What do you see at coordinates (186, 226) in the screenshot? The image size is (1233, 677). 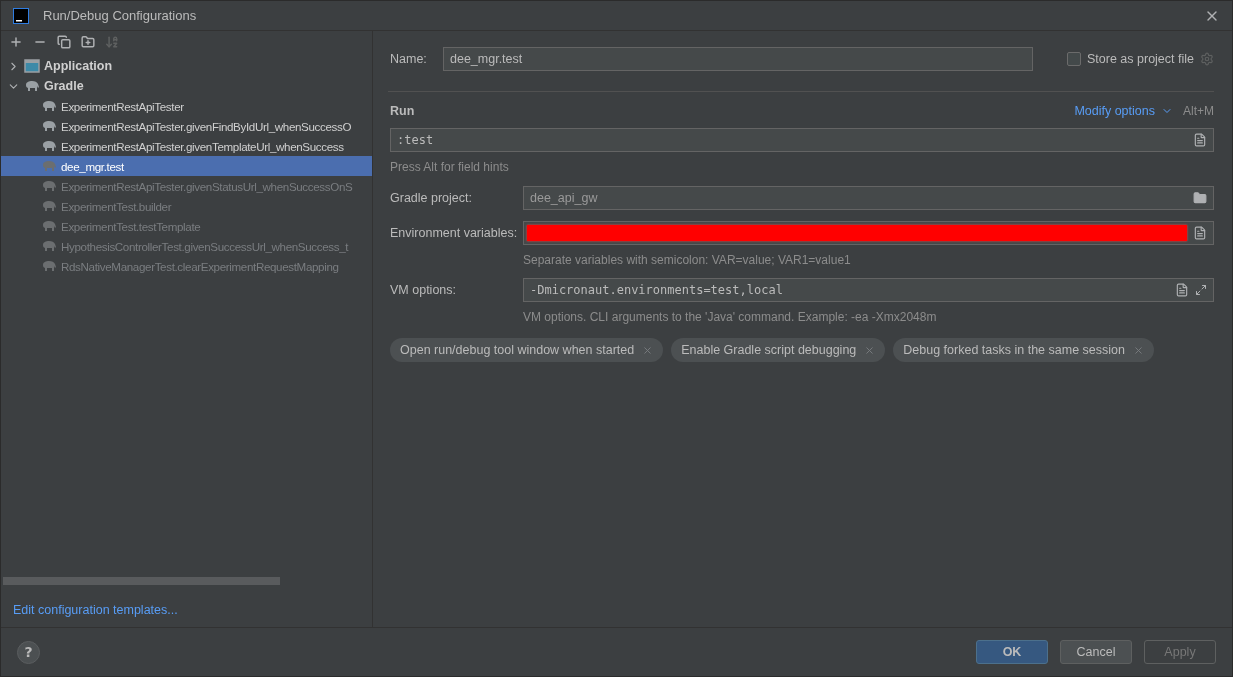 I see `tree-item: ExperimentTest.testTemplate` at bounding box center [186, 226].